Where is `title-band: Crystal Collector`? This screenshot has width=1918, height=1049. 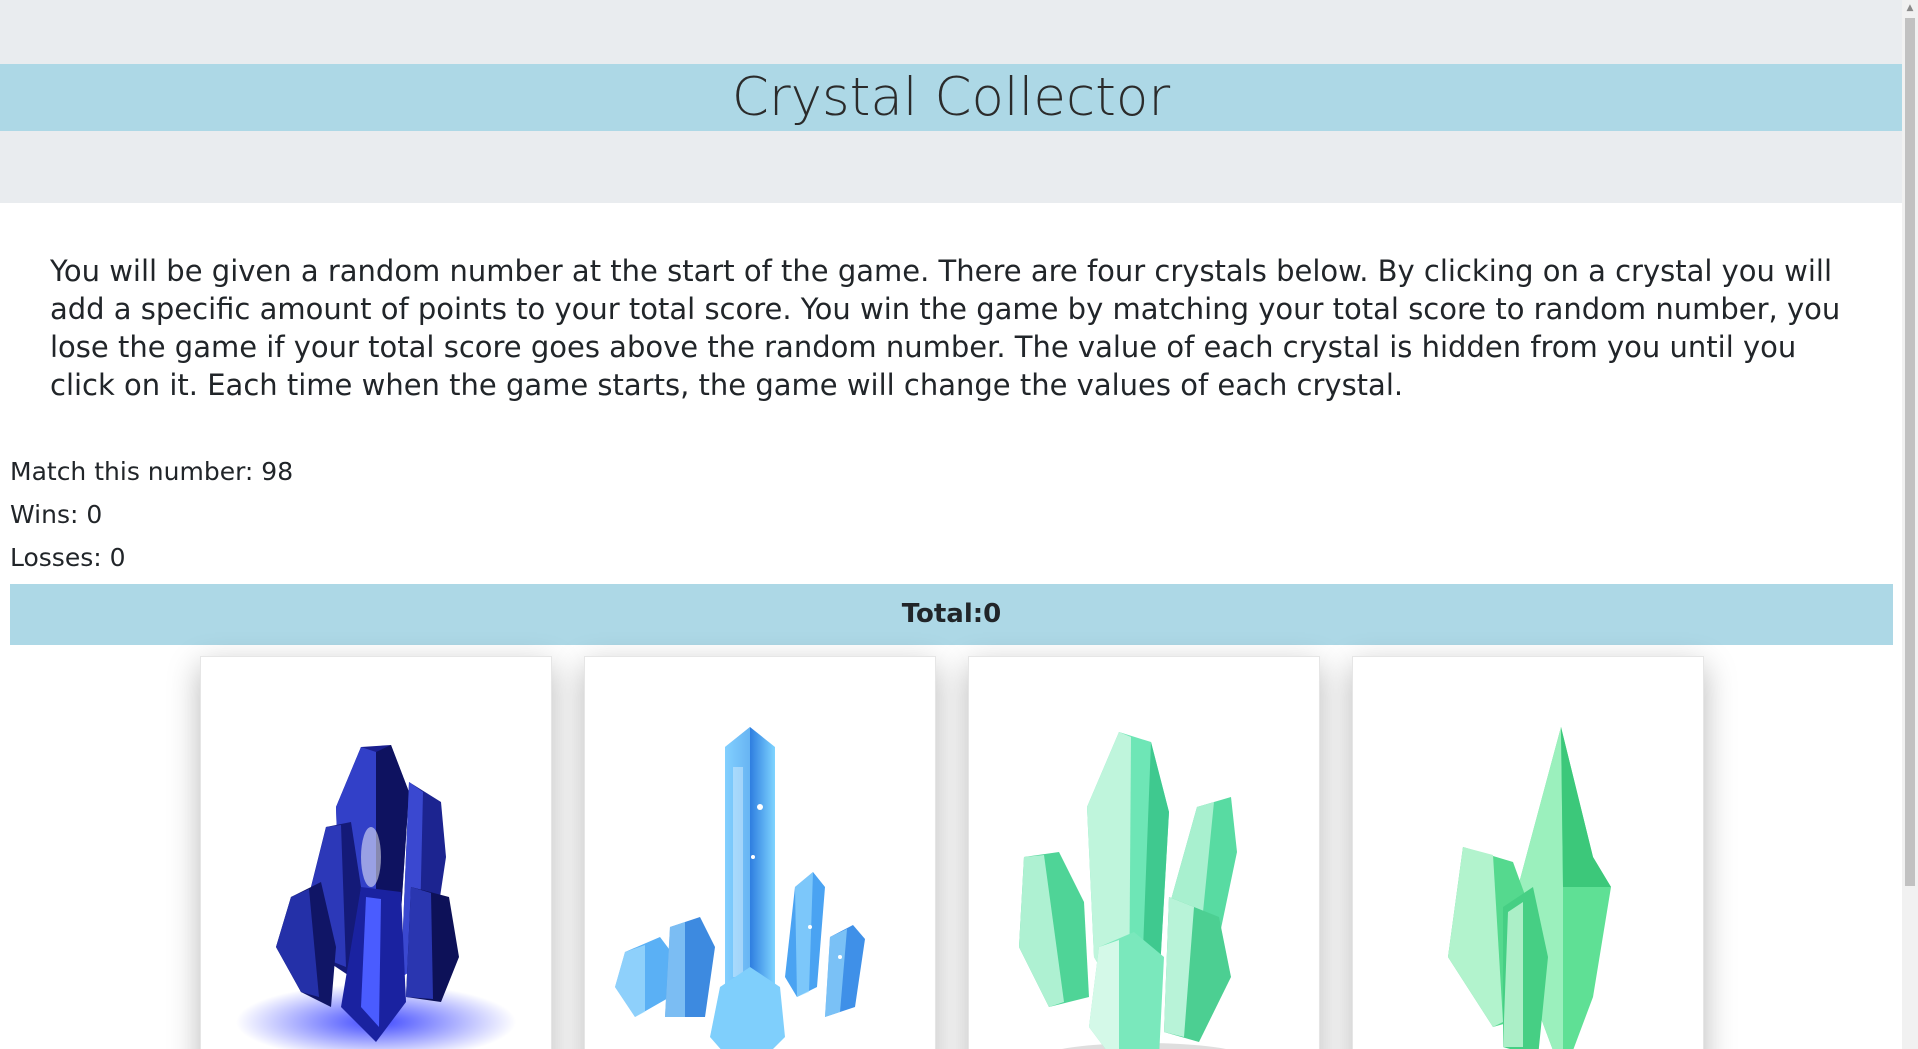 title-band: Crystal Collector is located at coordinates (951, 97).